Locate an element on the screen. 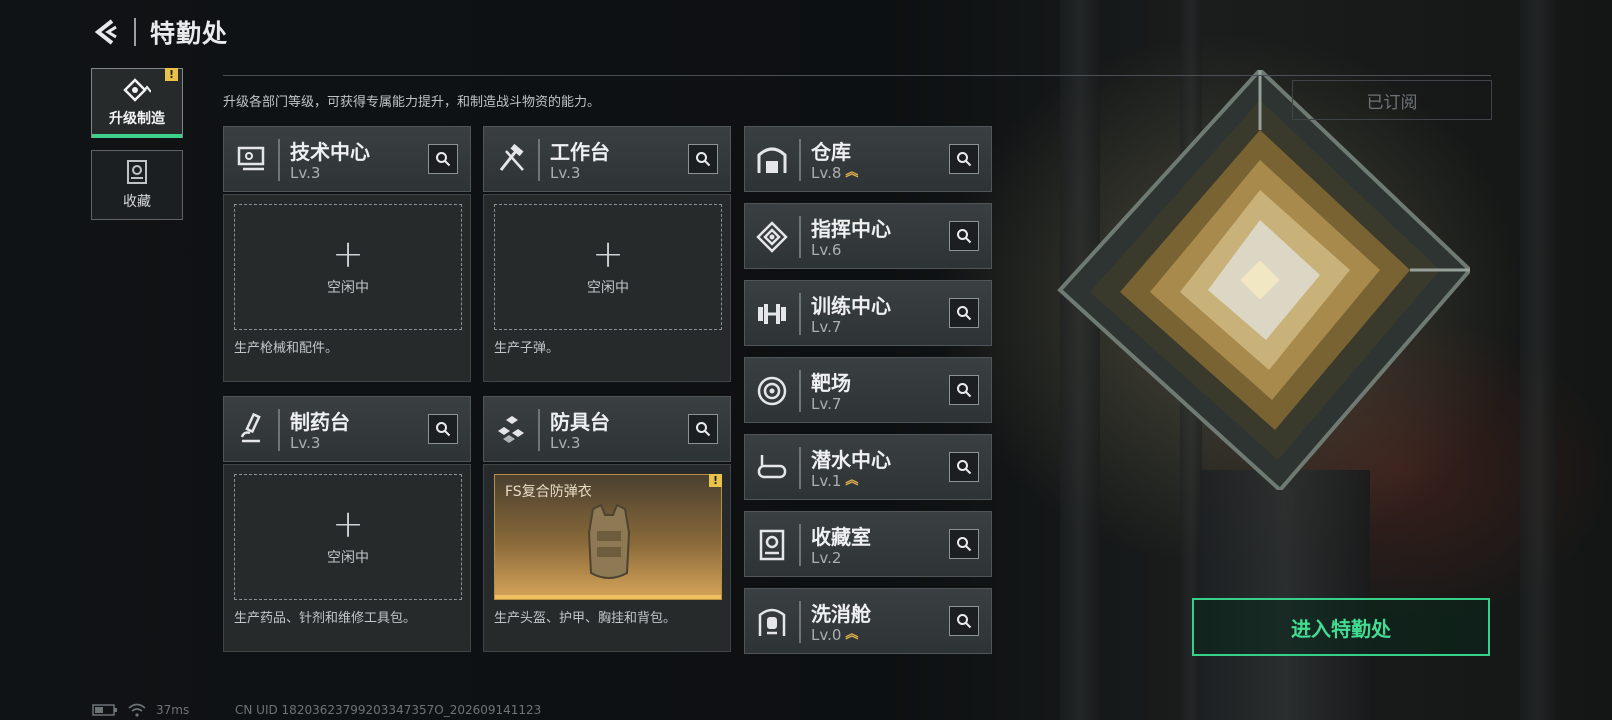 The width and height of the screenshot is (1612, 720). facility-command-center: 指挥中心 Lv.6 is located at coordinates (868, 236).